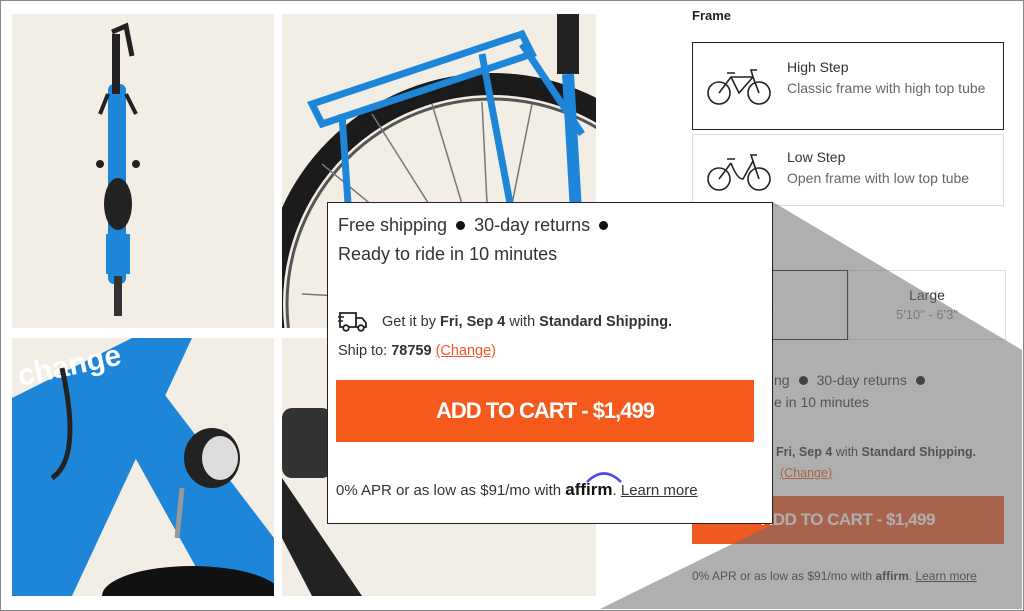  What do you see at coordinates (927, 305) in the screenshot?
I see `size-option-large: Large 5'10" - 6'3"` at bounding box center [927, 305].